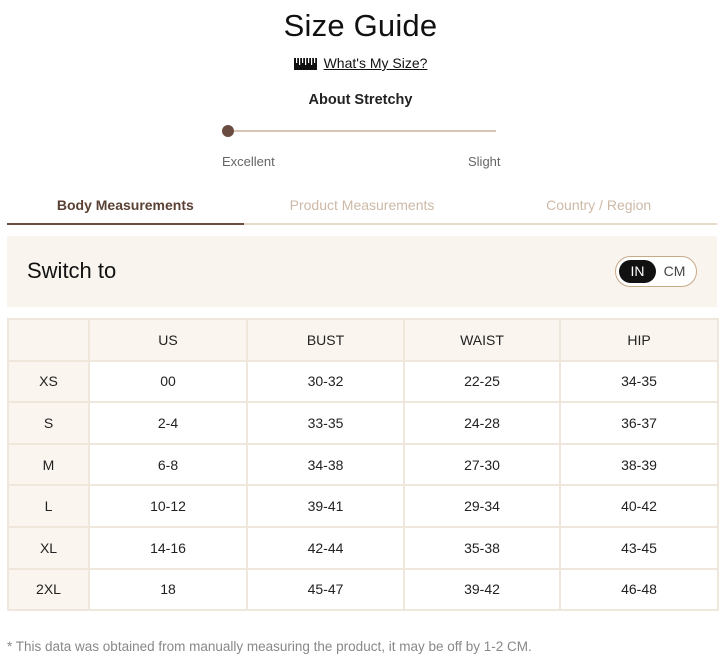 This screenshot has width=721, height=670. Describe the element at coordinates (639, 506) in the screenshot. I see `hip-cell: 40-42` at that location.